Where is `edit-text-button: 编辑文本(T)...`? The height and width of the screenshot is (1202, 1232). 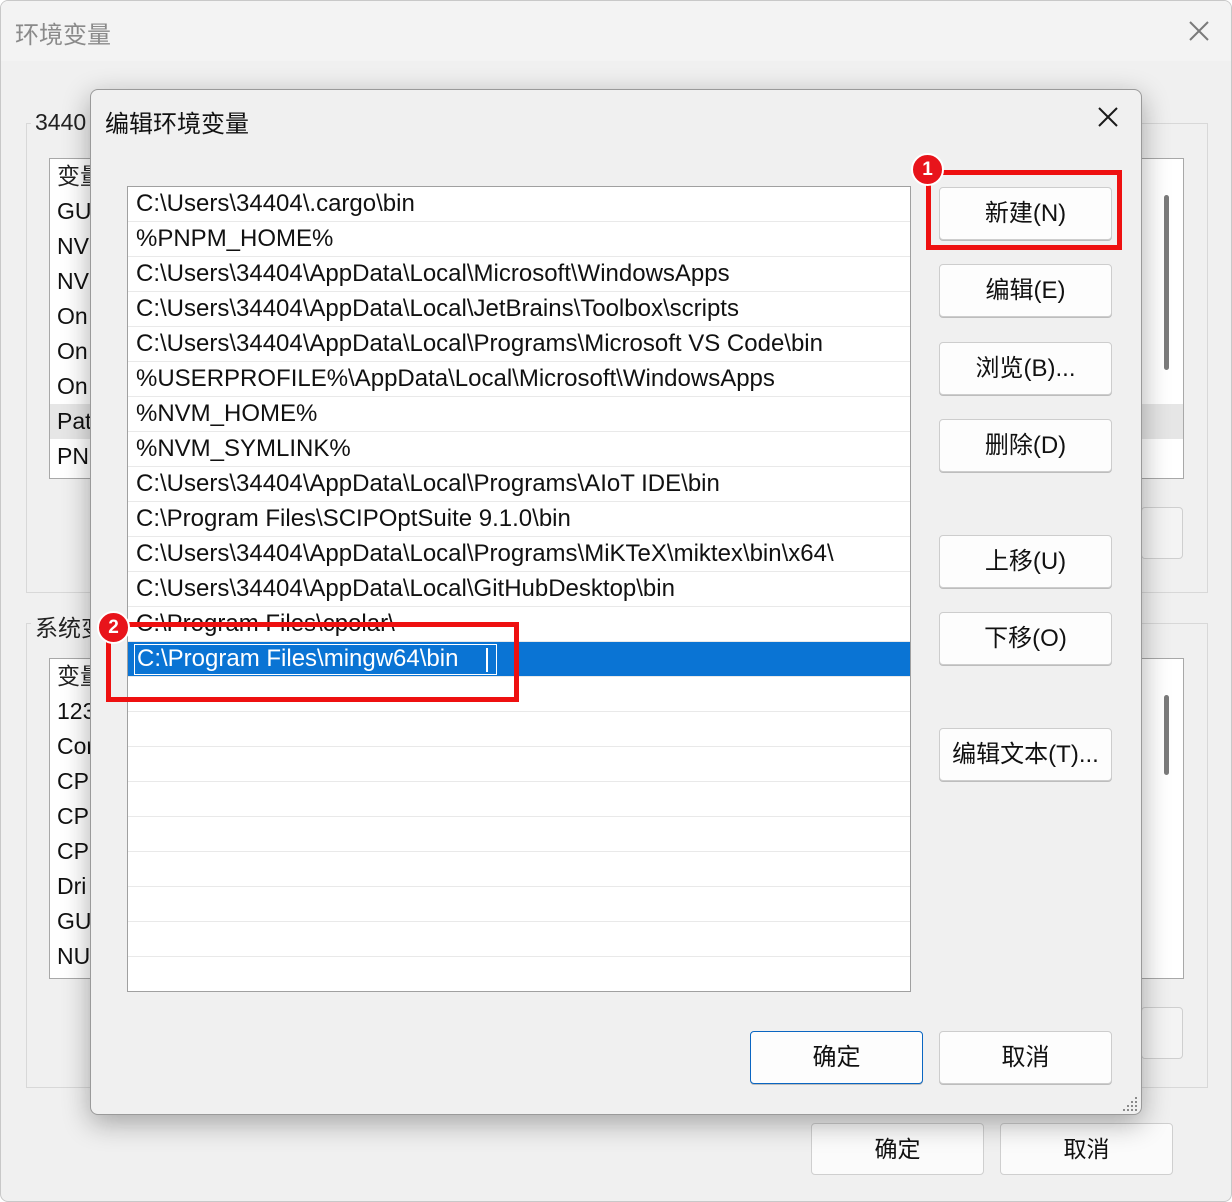 edit-text-button: 编辑文本(T)... is located at coordinates (1025, 754).